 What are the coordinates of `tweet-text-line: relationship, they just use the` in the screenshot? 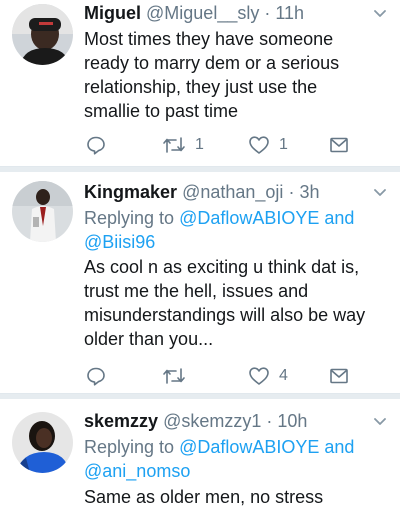 It's located at (201, 87).